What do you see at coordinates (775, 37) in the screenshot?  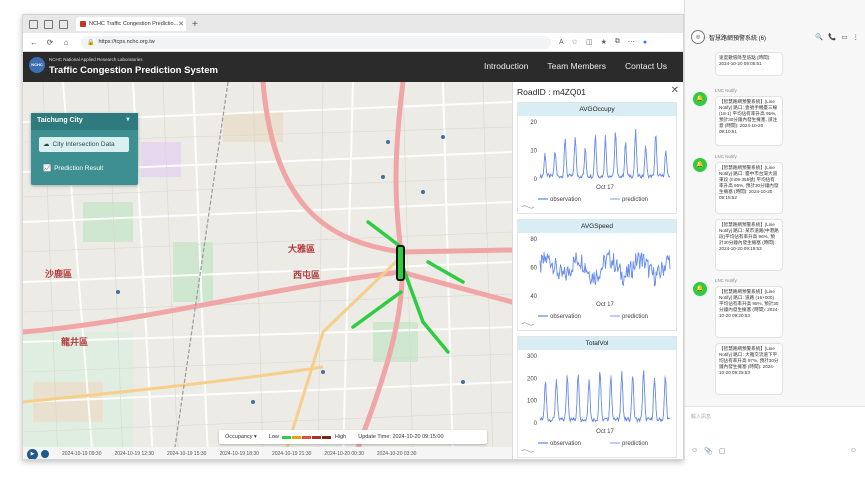 I see `chat-header: ◎ 智慧路網預警系統 (6) 🔍 📞 ▭ ⋮` at bounding box center [775, 37].